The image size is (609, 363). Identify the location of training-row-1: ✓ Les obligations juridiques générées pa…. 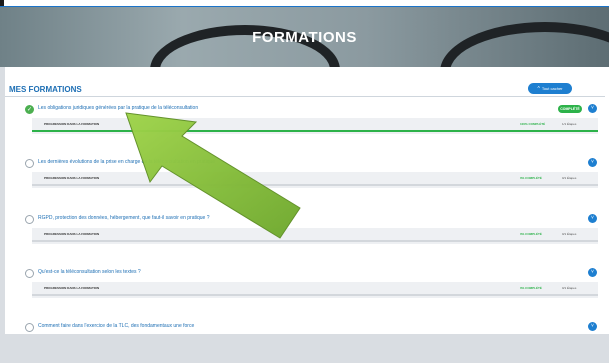
(305, 123).